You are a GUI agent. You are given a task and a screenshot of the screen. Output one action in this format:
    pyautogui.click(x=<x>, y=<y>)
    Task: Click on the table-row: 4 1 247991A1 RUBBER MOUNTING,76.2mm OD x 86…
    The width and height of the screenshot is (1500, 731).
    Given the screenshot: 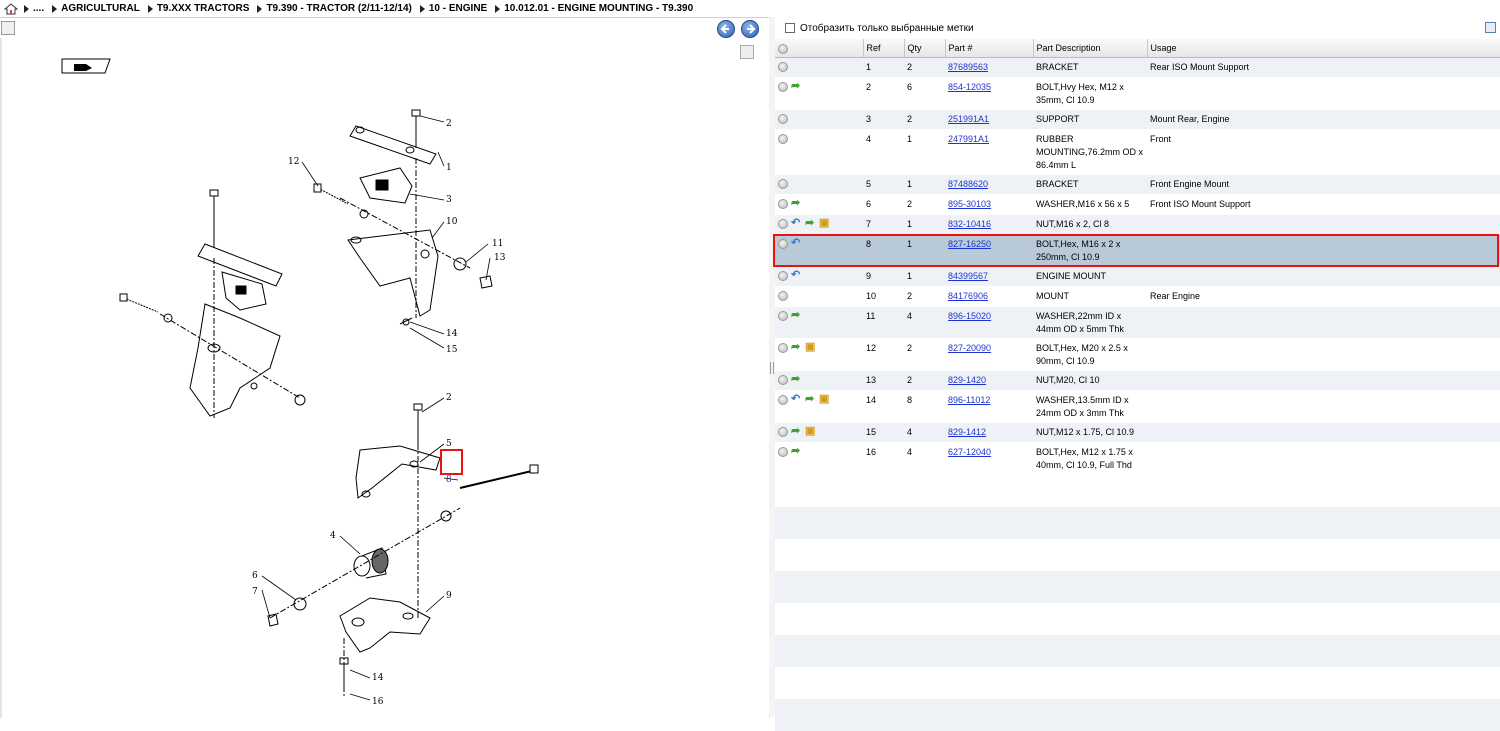 What is the action you would take?
    pyautogui.click(x=1137, y=152)
    